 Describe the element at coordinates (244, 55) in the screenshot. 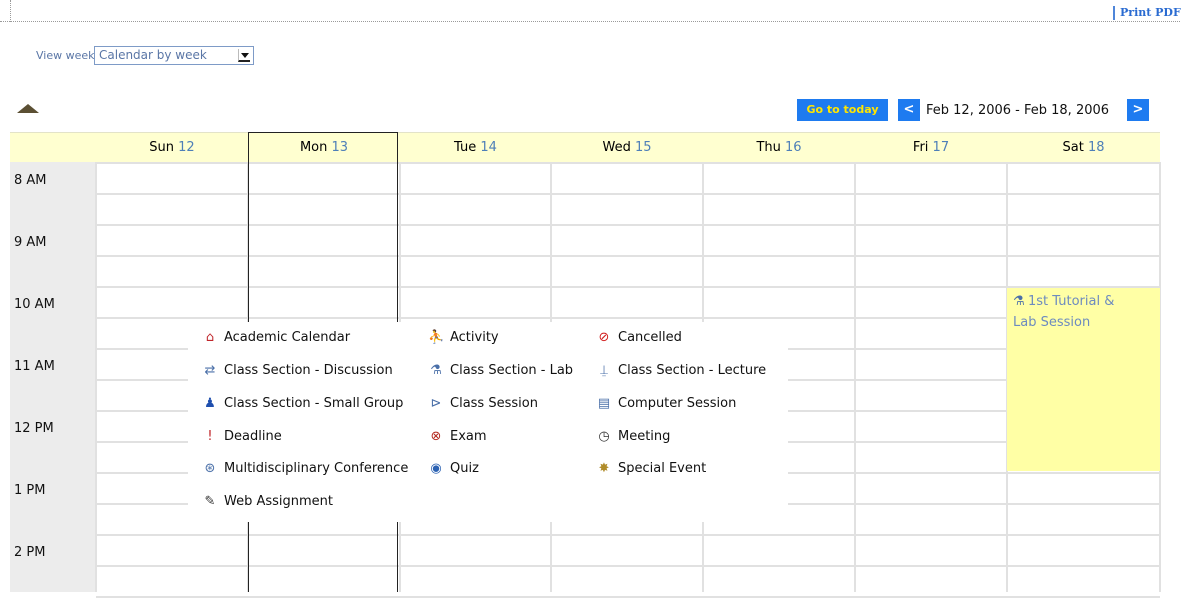

I see `dropdown-arrow-icon` at that location.